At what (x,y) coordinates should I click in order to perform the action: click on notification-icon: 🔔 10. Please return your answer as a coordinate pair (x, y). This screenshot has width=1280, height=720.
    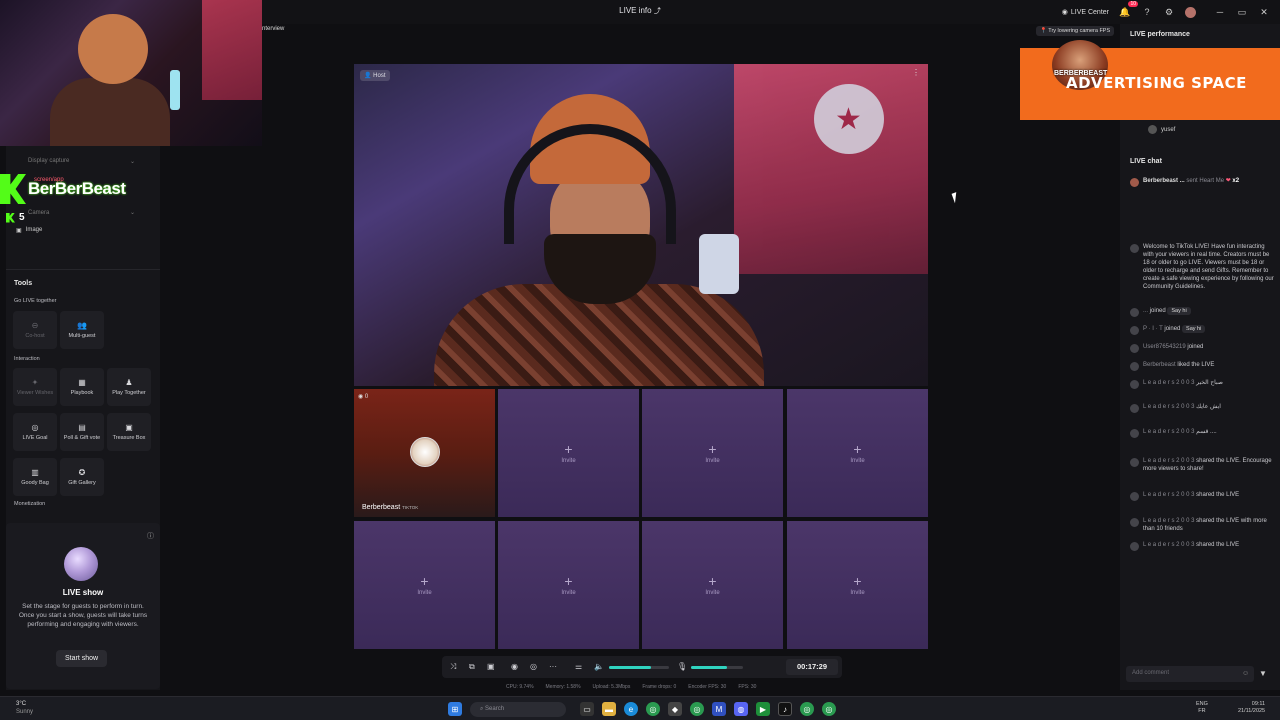
    Looking at the image, I should click on (1128, 9).